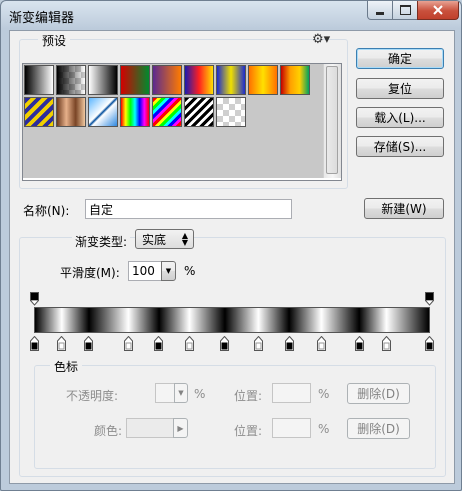 The image size is (462, 491). What do you see at coordinates (324, 394) in the screenshot?
I see `opacity-position-unit: %` at bounding box center [324, 394].